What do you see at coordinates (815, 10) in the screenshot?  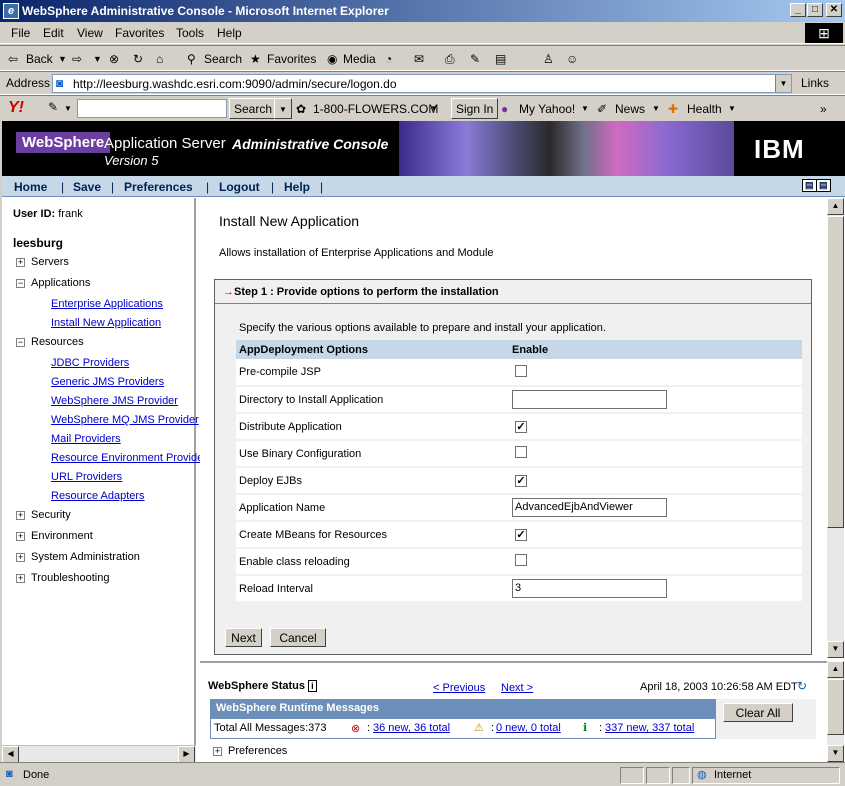 I see `maximize-button: □` at bounding box center [815, 10].